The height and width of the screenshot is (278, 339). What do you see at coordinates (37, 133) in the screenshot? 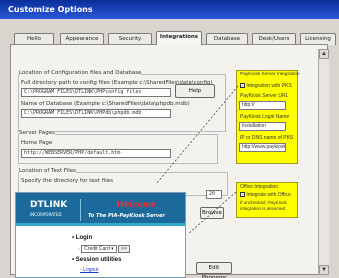
I see `server-pages-legend: Server Pages` at bounding box center [37, 133].